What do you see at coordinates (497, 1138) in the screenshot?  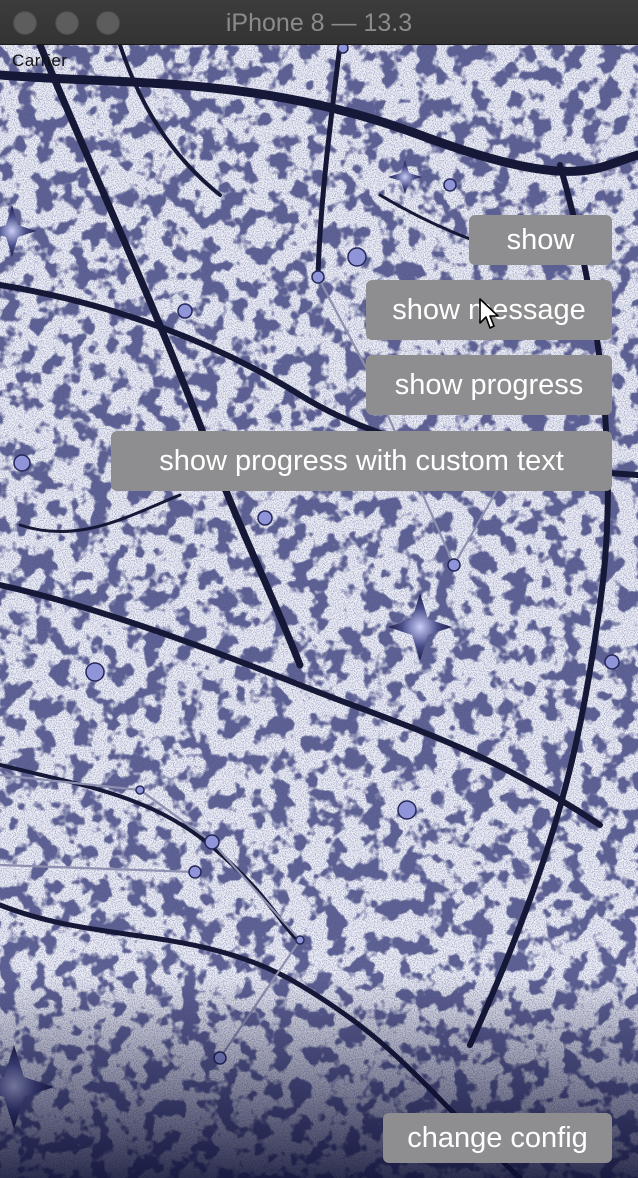 I see `change-config-button: change config` at bounding box center [497, 1138].